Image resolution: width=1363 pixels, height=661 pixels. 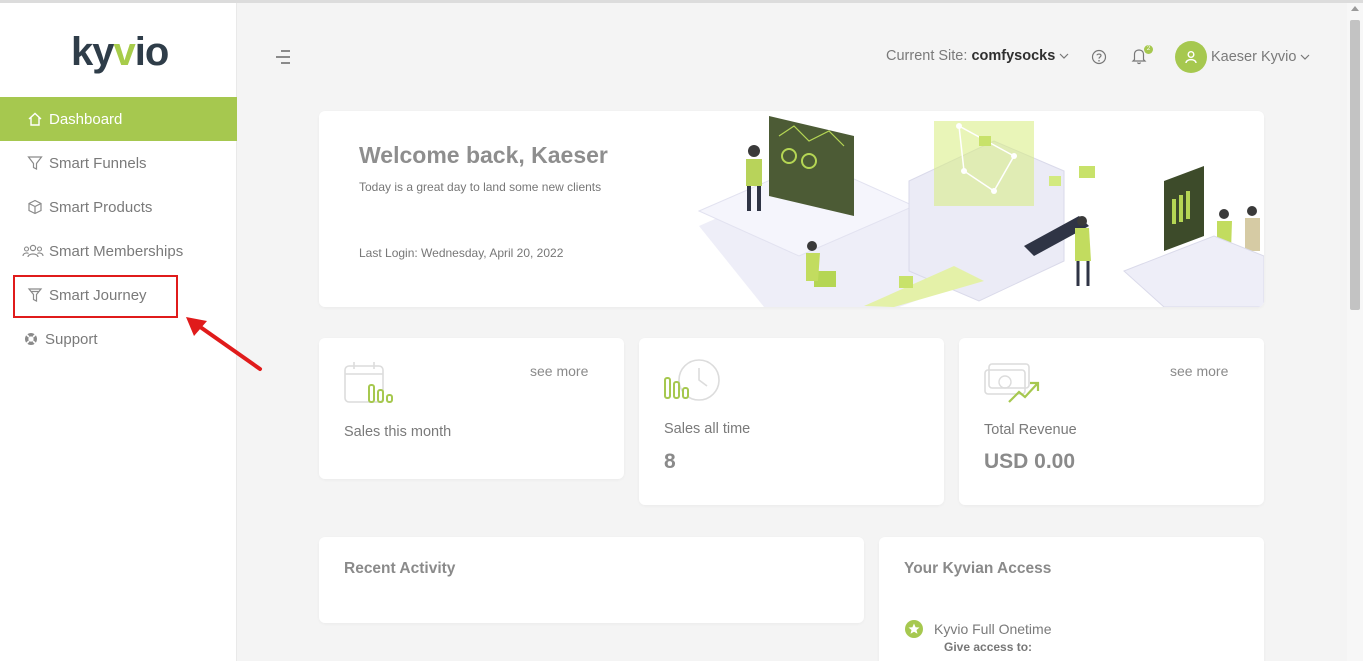 I want to click on access-sub-label: Give access to:, so click(x=988, y=647).